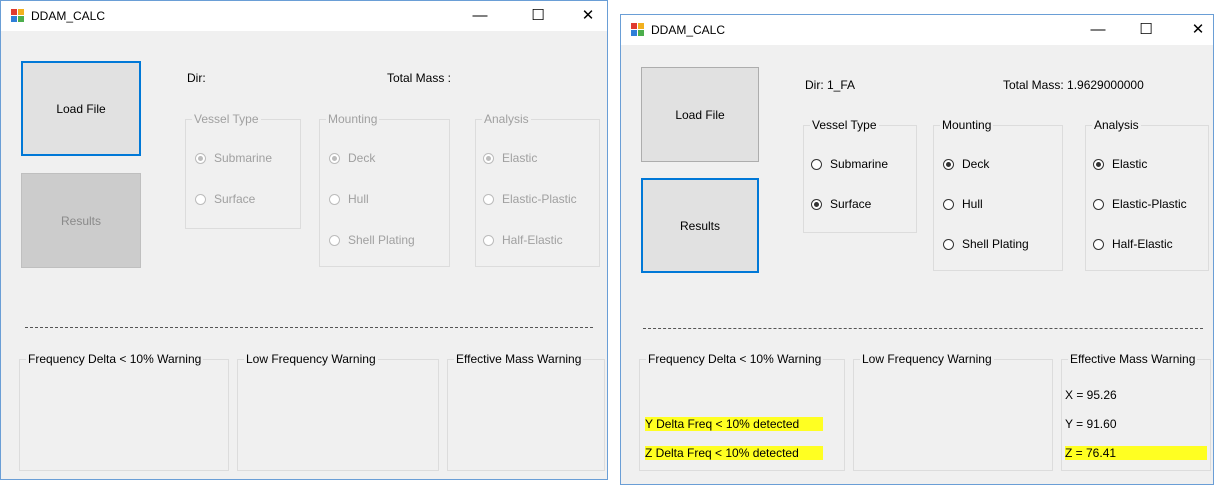 The width and height of the screenshot is (1214, 485). What do you see at coordinates (1073, 85) in the screenshot?
I see `total-mass-label: Total Mass: 1.9629000000` at bounding box center [1073, 85].